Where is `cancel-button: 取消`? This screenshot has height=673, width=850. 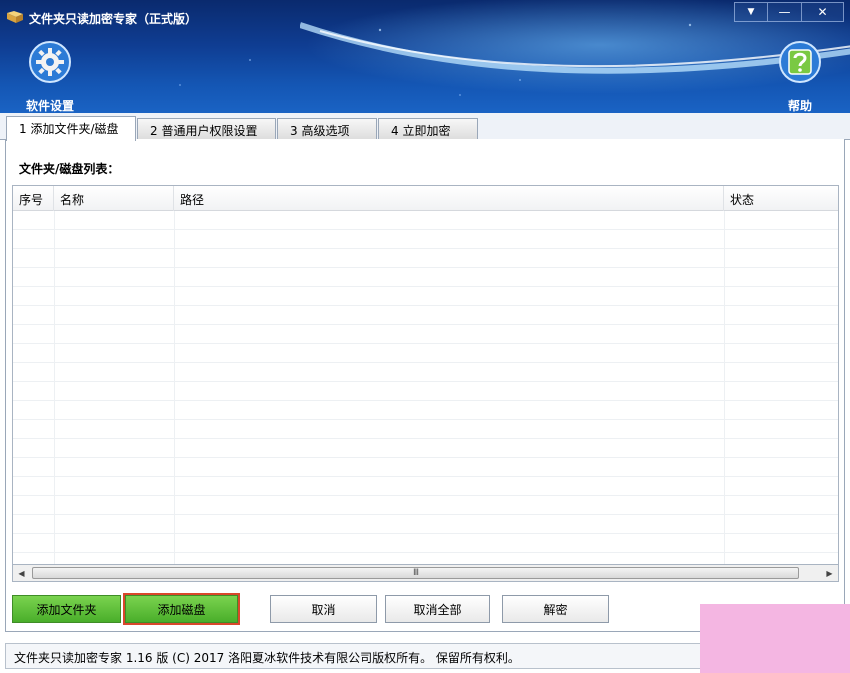
cancel-button: 取消 is located at coordinates (323, 609).